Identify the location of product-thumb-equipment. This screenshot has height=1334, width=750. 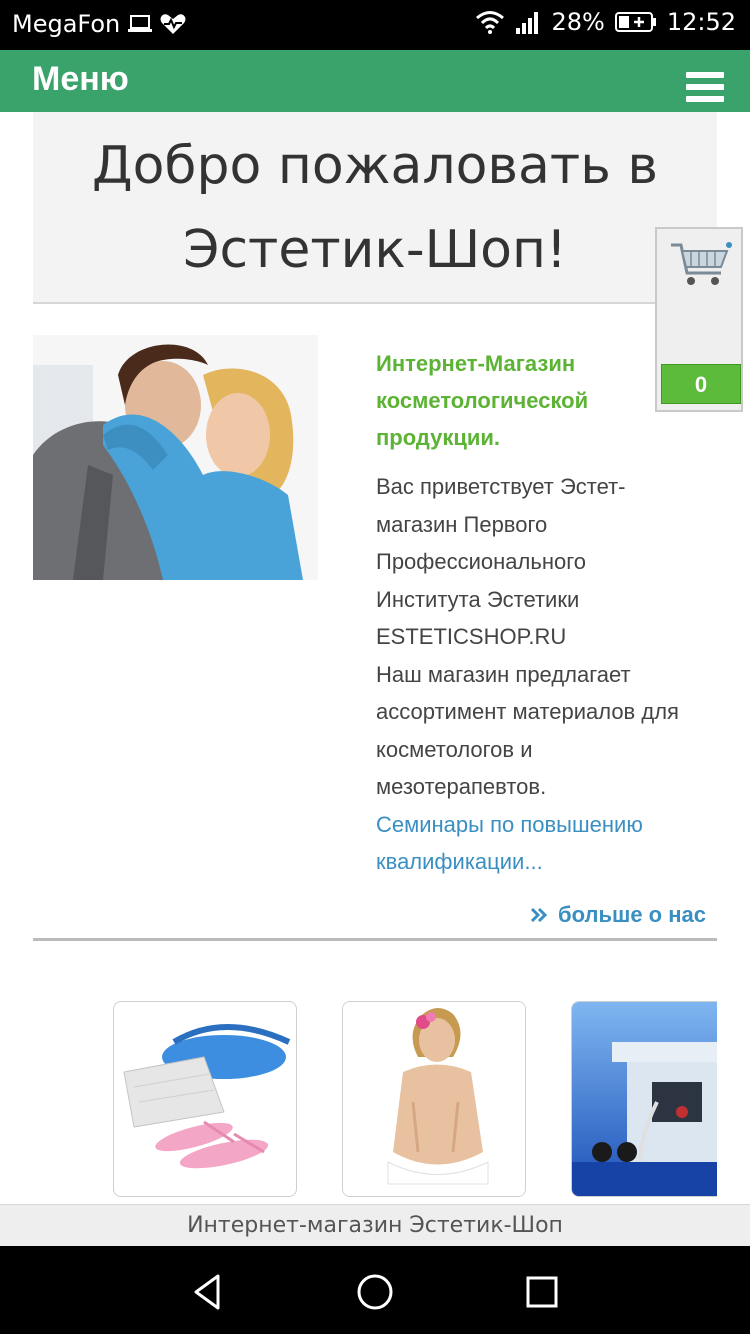
(644, 1099).